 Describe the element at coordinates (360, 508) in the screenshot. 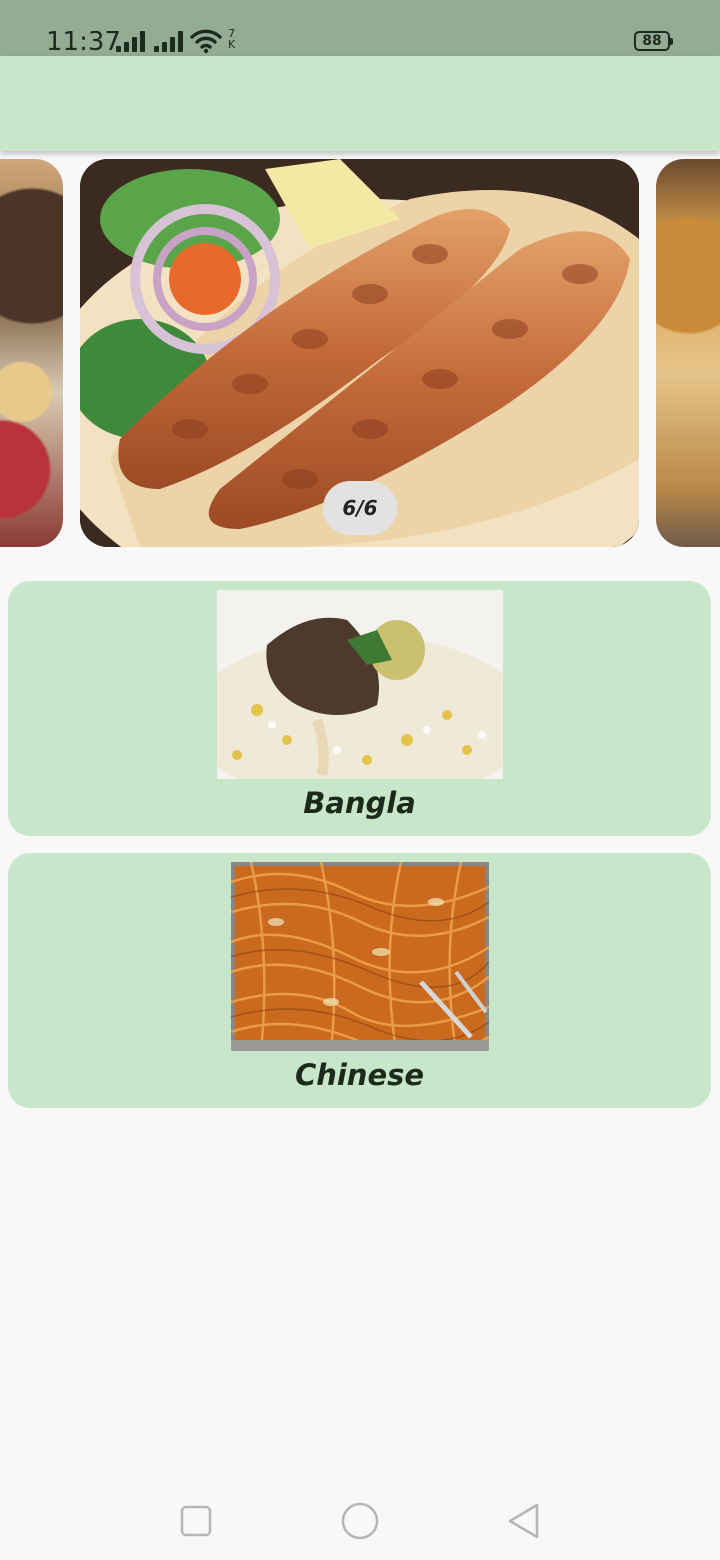

I see `carousel-page-indicator: 6/6` at that location.